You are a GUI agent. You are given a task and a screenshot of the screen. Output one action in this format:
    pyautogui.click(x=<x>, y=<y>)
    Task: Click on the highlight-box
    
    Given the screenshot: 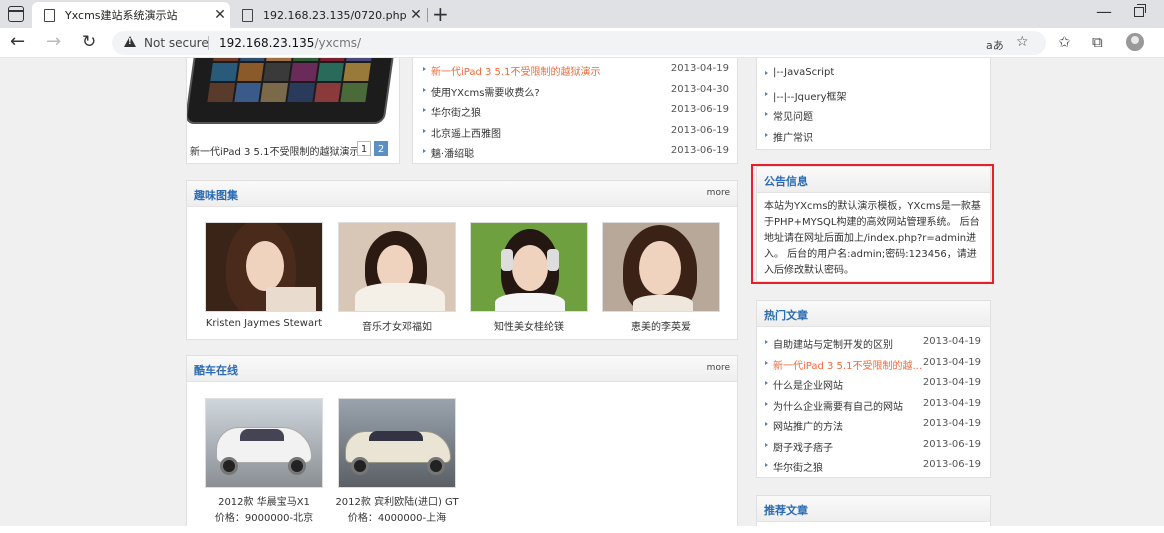 What is the action you would take?
    pyautogui.click(x=872, y=224)
    